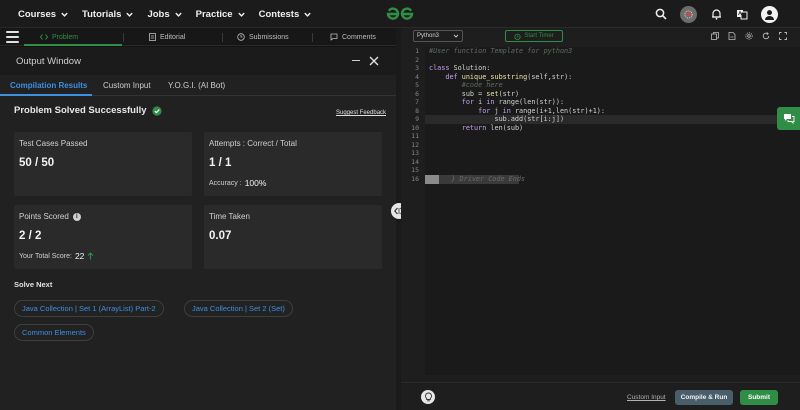 The width and height of the screenshot is (800, 410). What do you see at coordinates (221, 14) in the screenshot?
I see `nav-practice: Practice` at bounding box center [221, 14].